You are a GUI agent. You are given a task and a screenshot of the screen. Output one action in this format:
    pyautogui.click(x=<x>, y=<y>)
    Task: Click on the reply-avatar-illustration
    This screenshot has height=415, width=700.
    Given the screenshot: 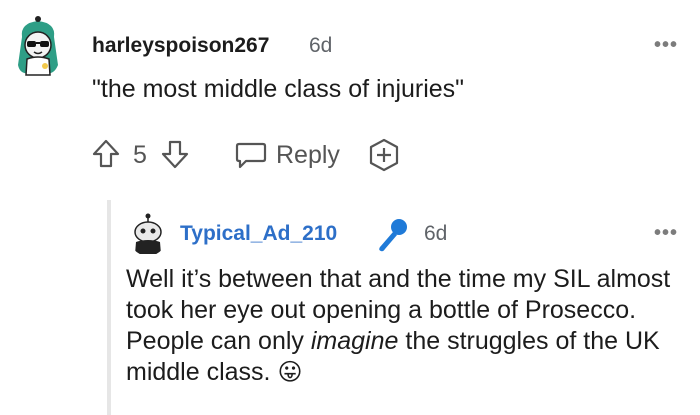 What is the action you would take?
    pyautogui.click(x=148, y=233)
    